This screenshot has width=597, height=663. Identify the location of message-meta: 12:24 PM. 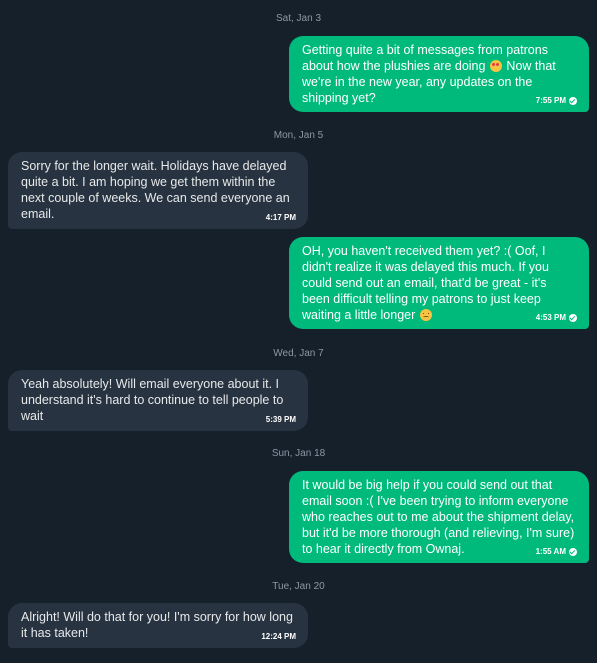
(278, 637).